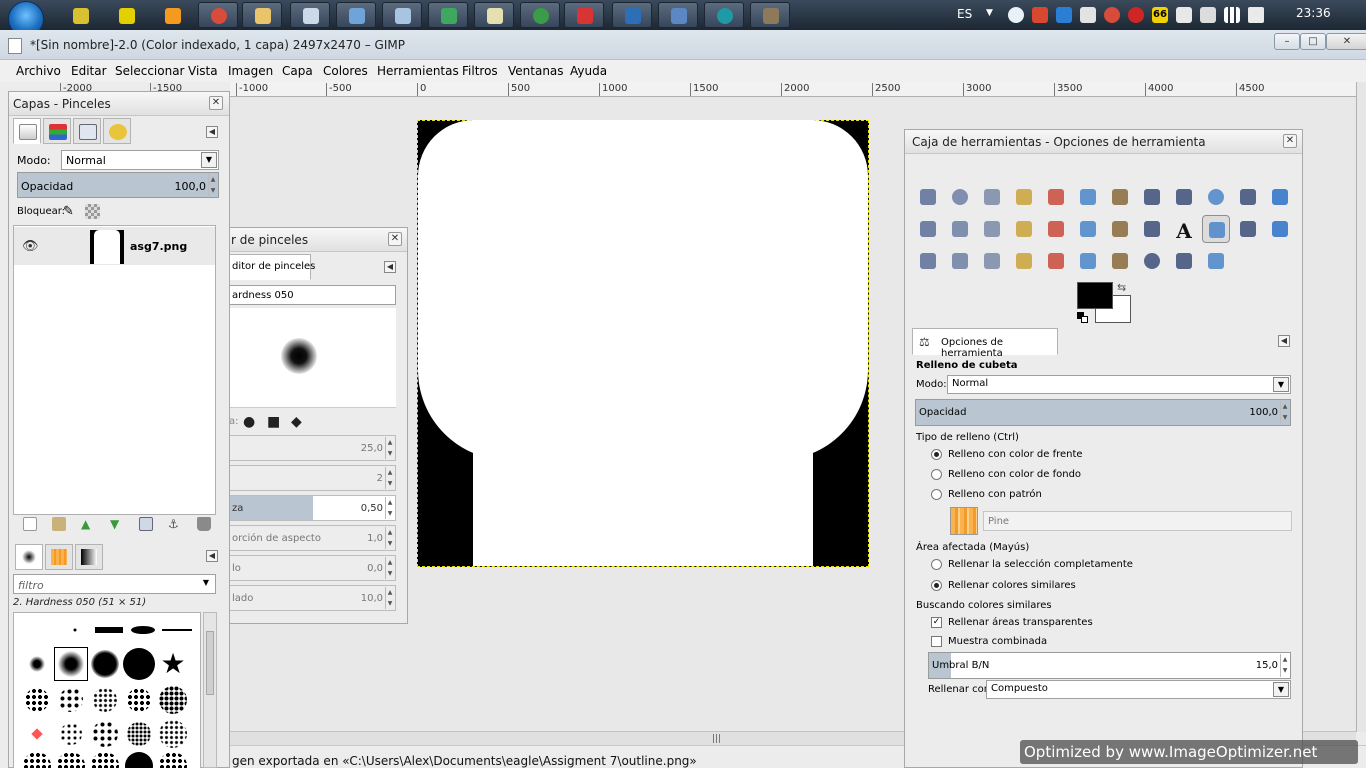  Describe the element at coordinates (480, 71) in the screenshot. I see `menu-filtros: Filtros` at that location.